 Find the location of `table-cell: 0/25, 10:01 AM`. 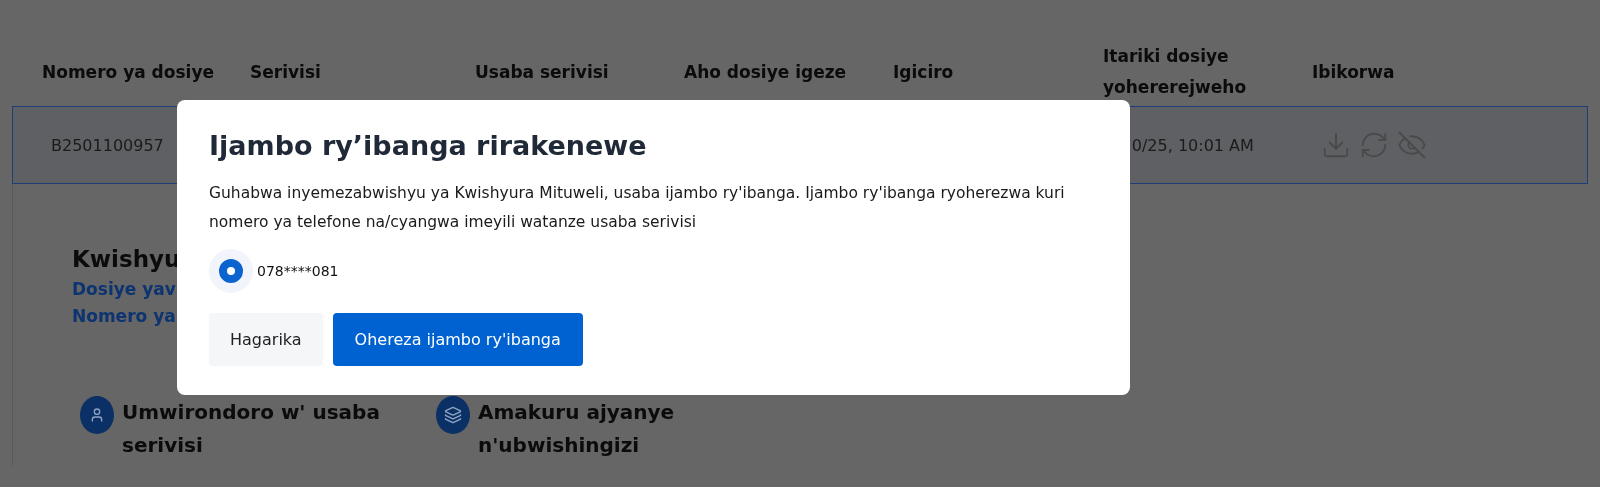

table-cell: 0/25, 10:01 AM is located at coordinates (1192, 145).